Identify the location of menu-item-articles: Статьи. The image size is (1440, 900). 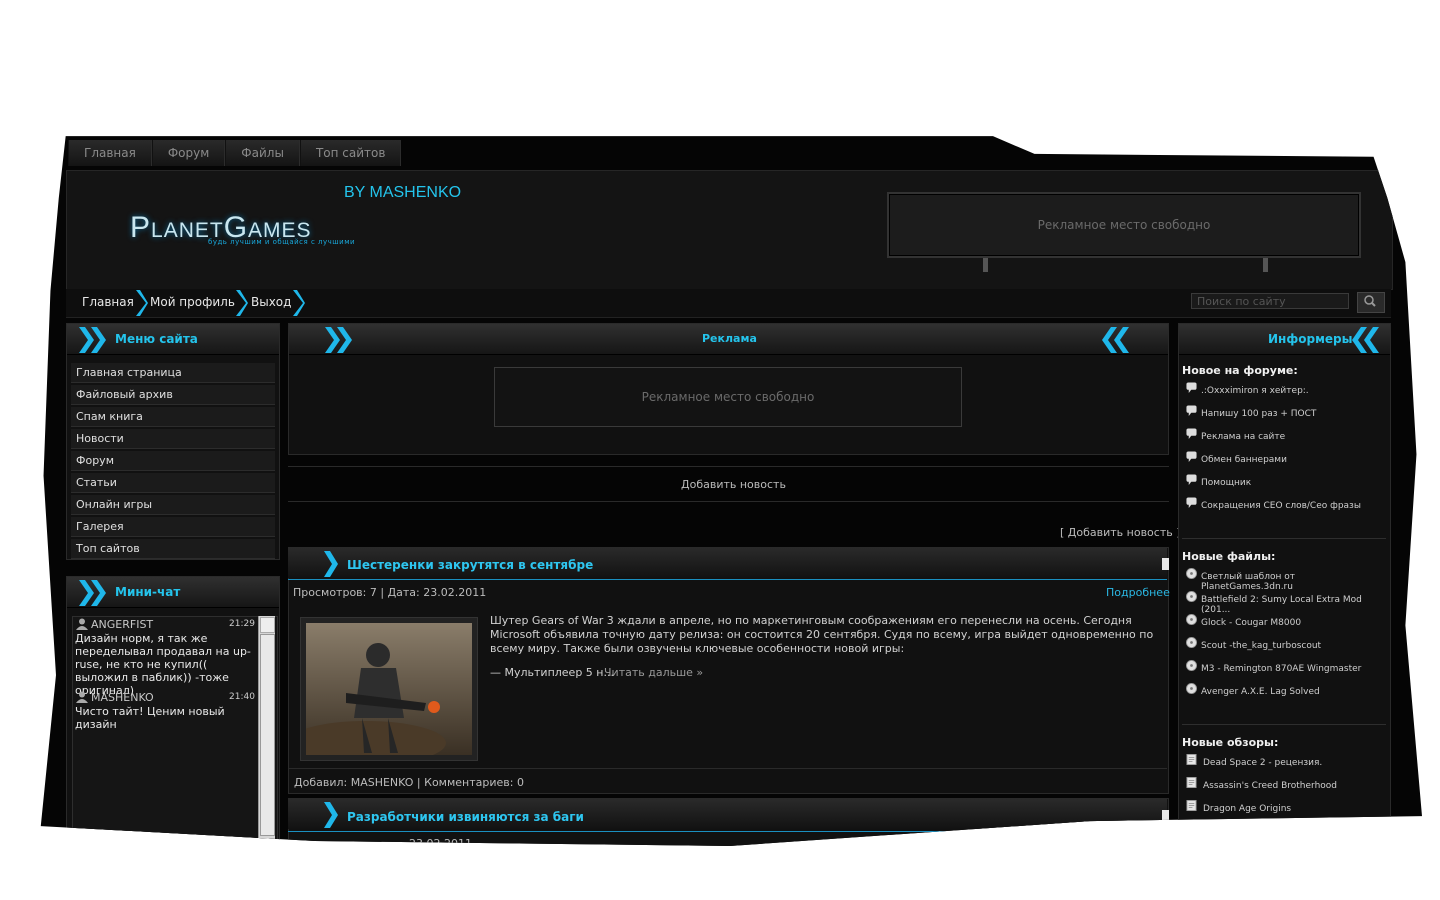
(173, 483).